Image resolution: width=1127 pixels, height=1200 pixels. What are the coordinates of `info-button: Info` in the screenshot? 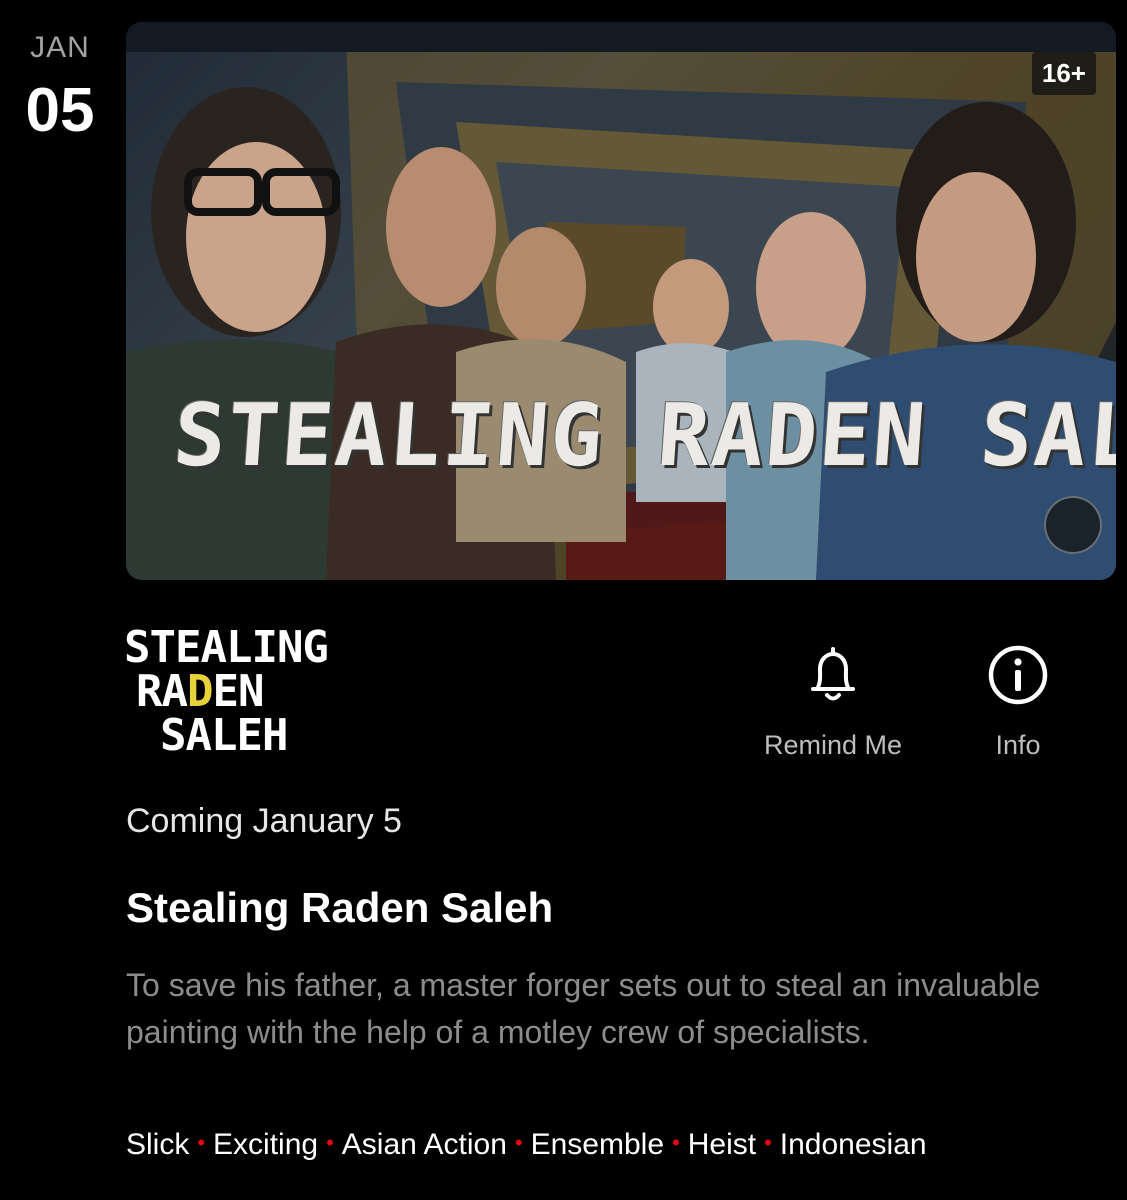 It's located at (1018, 700).